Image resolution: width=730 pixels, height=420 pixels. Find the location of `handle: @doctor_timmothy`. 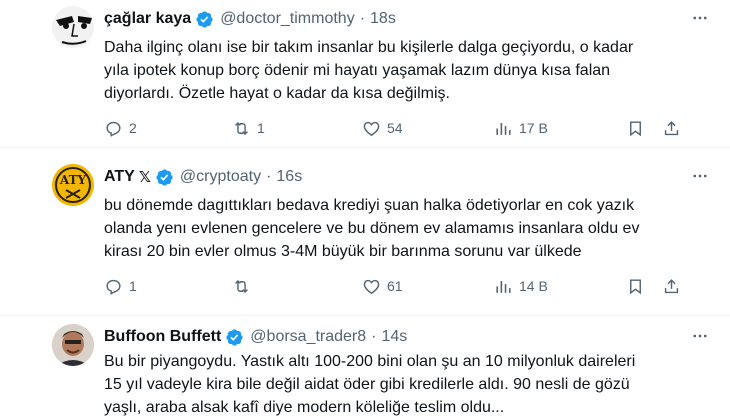

handle: @doctor_timmothy is located at coordinates (287, 19).